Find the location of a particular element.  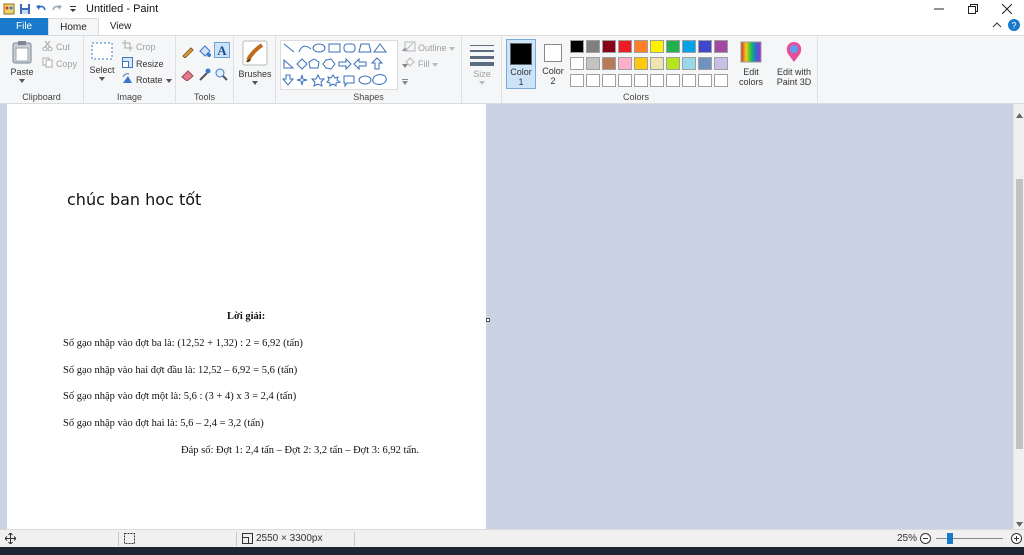

vertical-scrollbar is located at coordinates (1018, 316).